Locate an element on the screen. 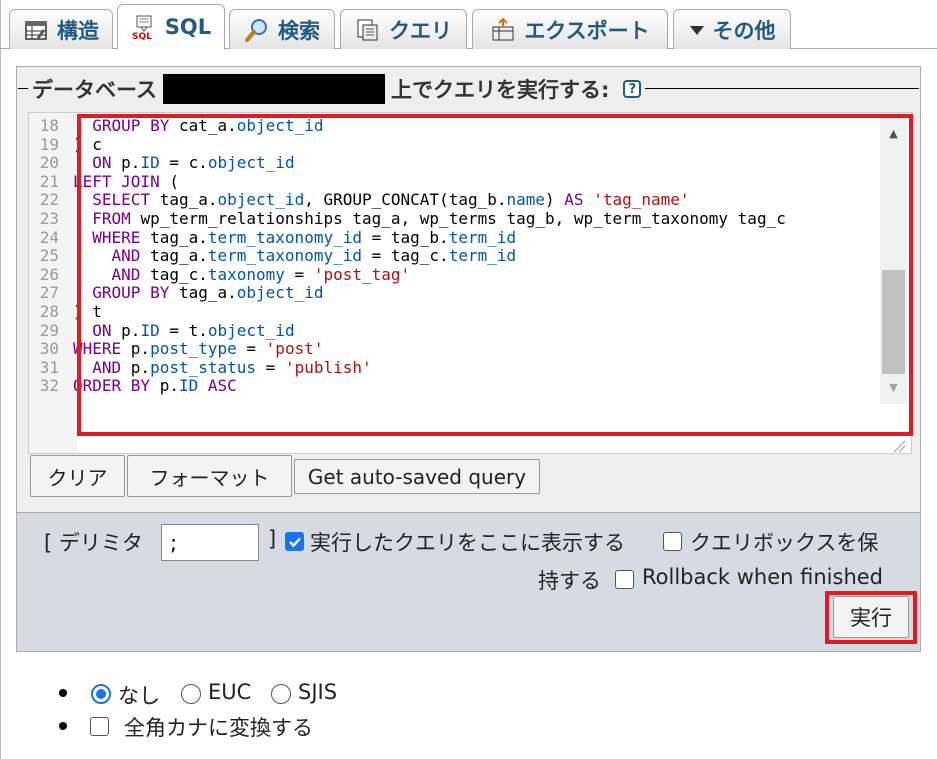 The height and width of the screenshot is (759, 937). tab-more: その他 is located at coordinates (732, 29).